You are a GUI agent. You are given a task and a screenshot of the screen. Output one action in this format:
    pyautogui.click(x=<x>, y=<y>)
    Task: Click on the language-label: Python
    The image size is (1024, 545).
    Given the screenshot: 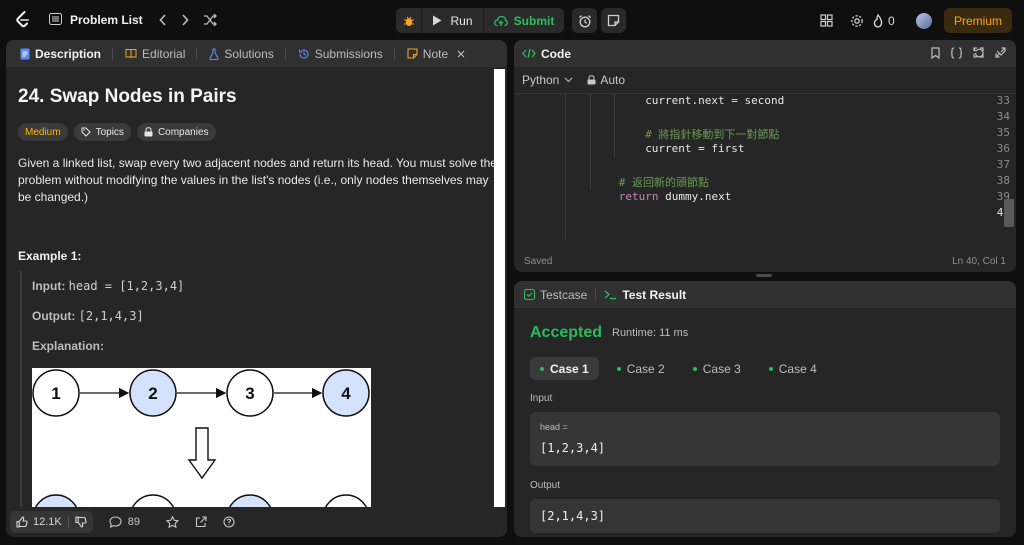 What is the action you would take?
    pyautogui.click(x=541, y=80)
    